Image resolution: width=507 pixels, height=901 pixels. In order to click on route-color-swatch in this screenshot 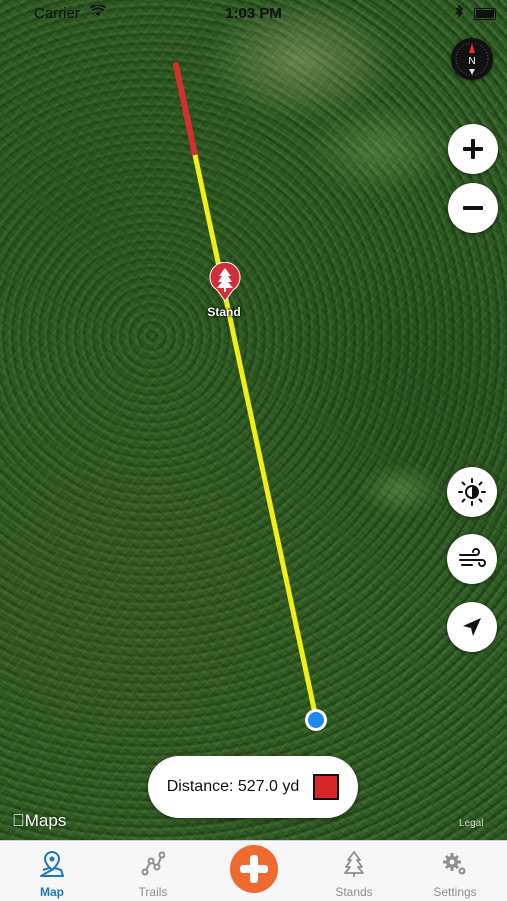, I will do `click(326, 787)`.